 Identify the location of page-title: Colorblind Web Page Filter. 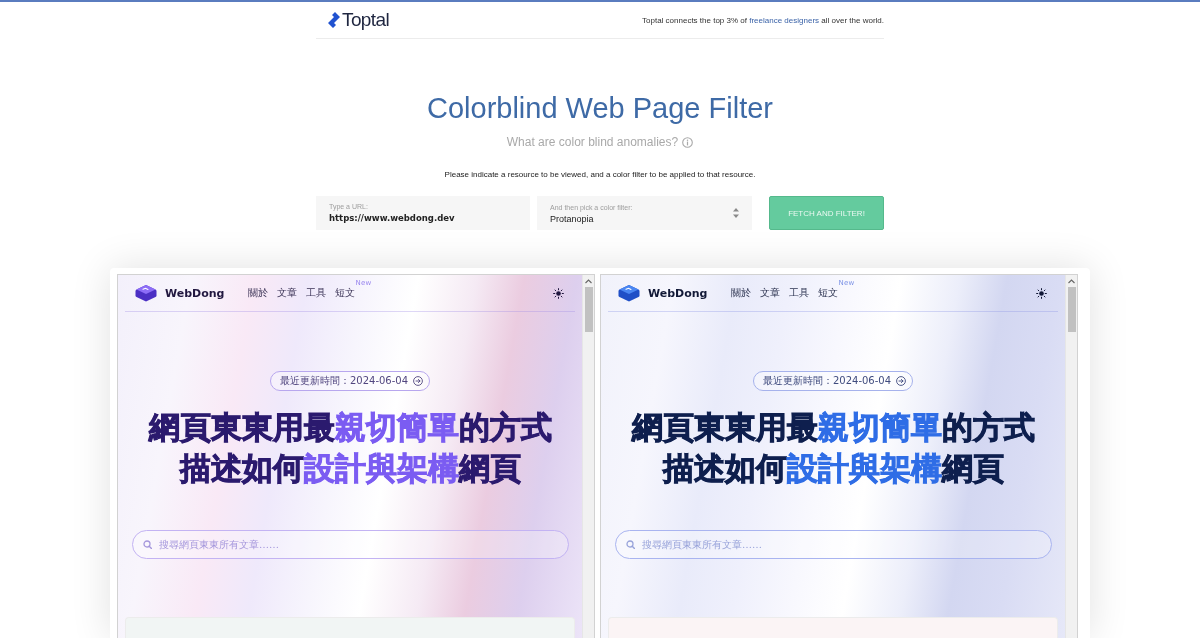
(600, 108).